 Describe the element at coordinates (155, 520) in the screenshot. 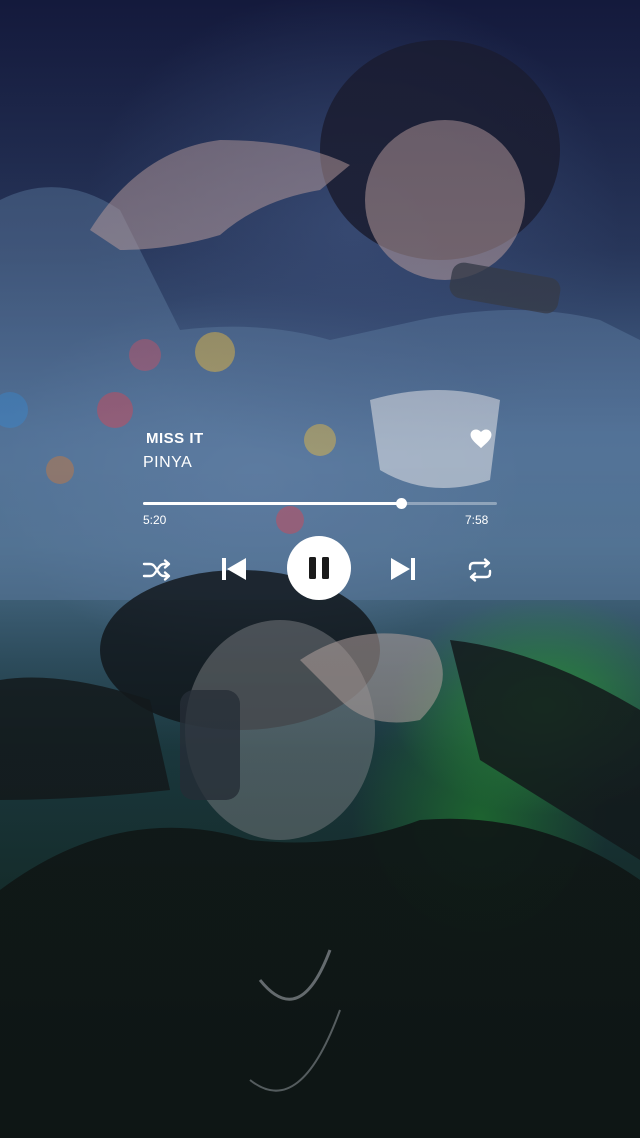

I see `elapsed-time: 5:20` at that location.